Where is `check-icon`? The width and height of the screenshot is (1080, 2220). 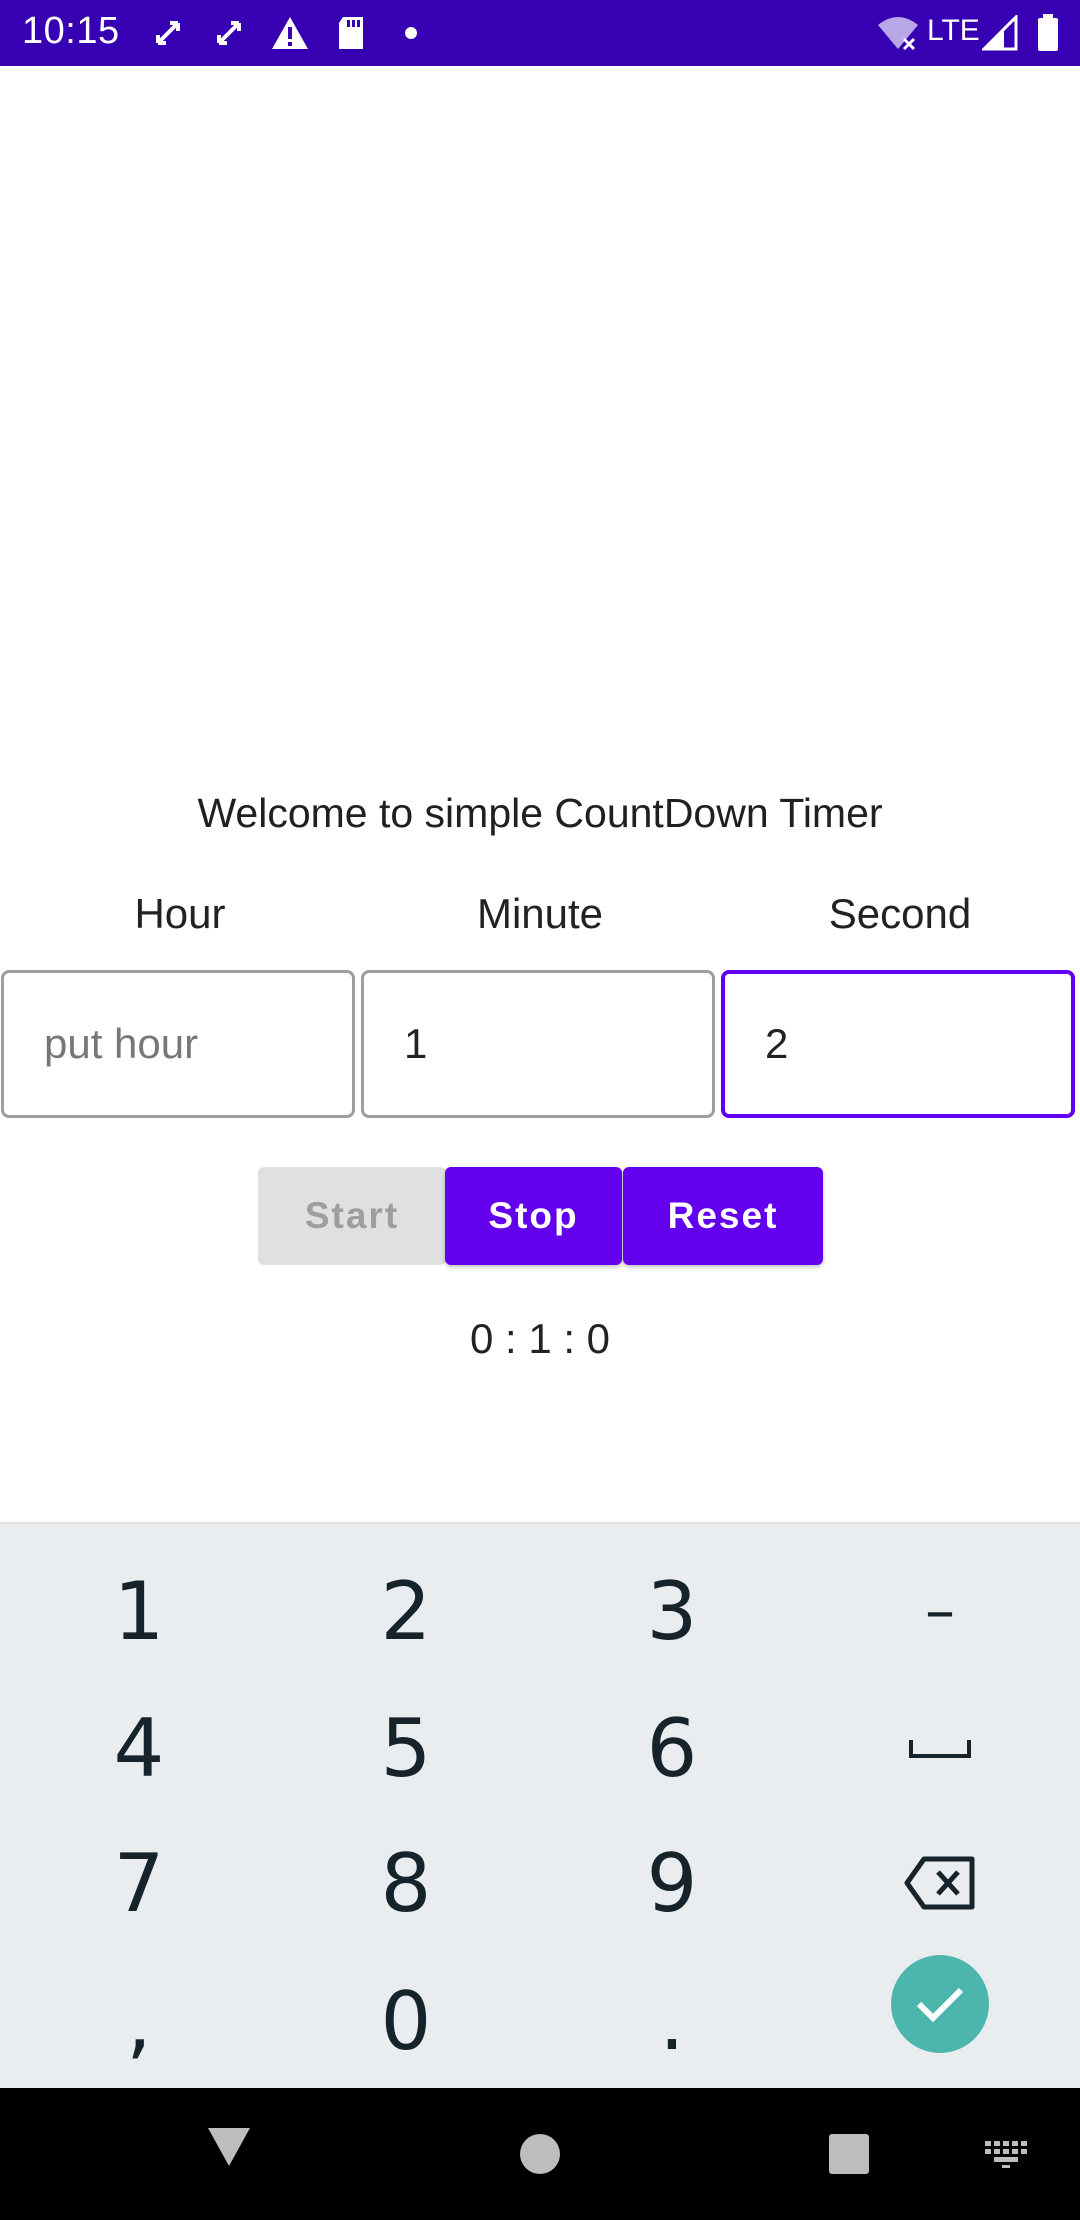 check-icon is located at coordinates (940, 2005).